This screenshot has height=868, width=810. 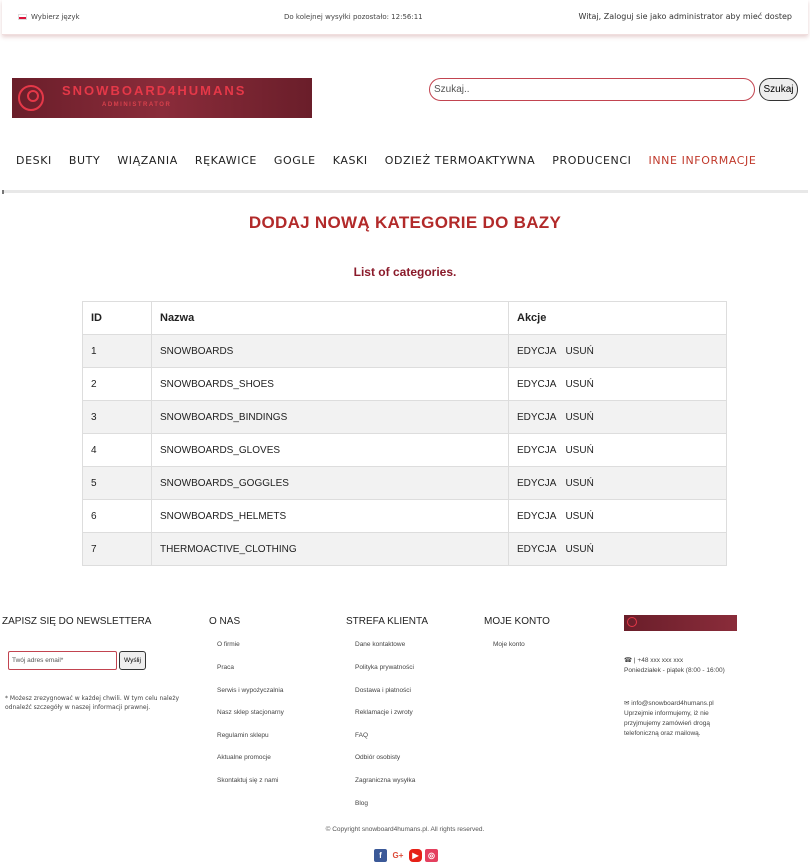 What do you see at coordinates (405, 222) in the screenshot?
I see `page-title: DODAJ NOWĄ KATEGORIE DO BAZY` at bounding box center [405, 222].